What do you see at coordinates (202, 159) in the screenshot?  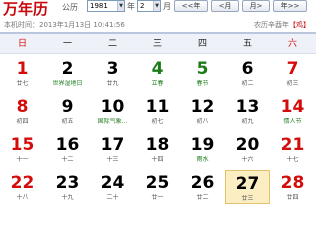 I see `lunar-date-label: 雨水` at bounding box center [202, 159].